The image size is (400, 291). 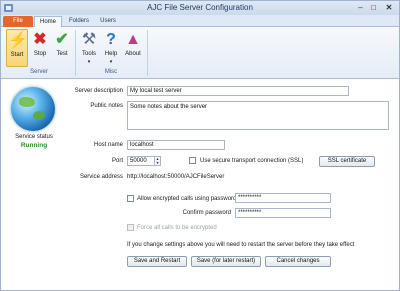 I want to click on save-for-later-button: Save (for later restart), so click(x=226, y=261).